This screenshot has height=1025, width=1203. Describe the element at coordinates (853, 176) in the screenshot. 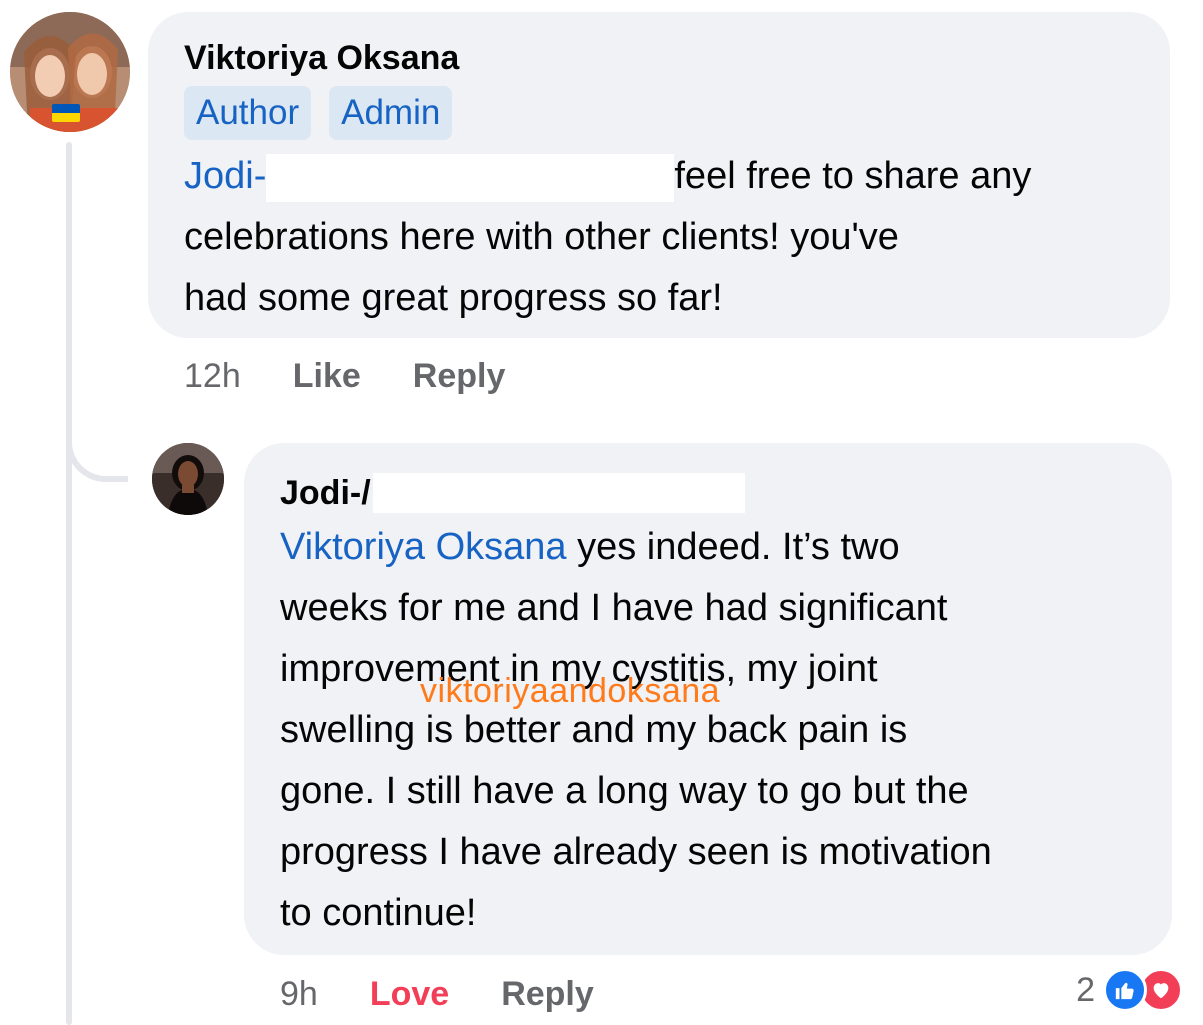

I see `comment-text-line: feel free to share any` at that location.